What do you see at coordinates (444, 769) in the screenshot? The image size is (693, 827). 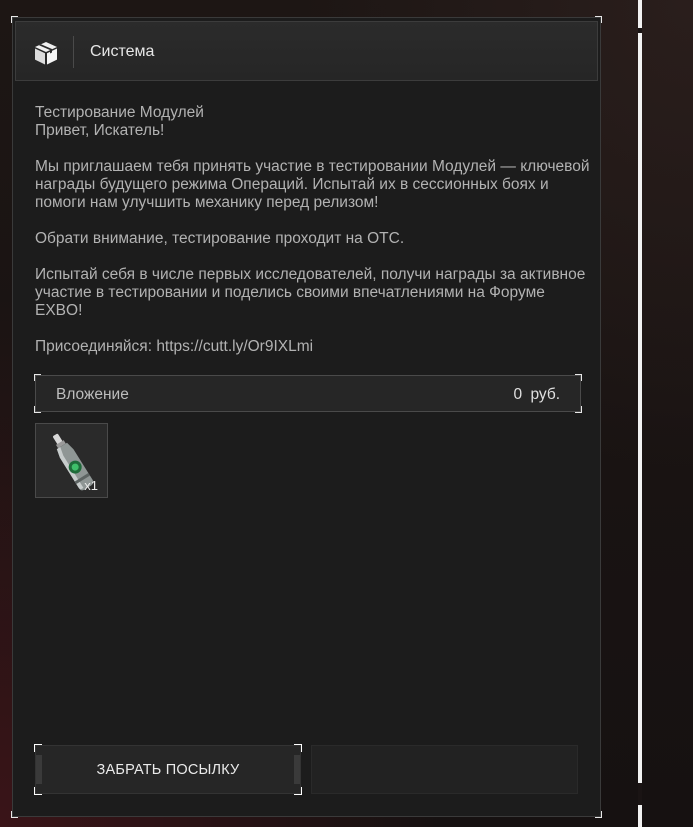 I see `secondary-action-button` at bounding box center [444, 769].